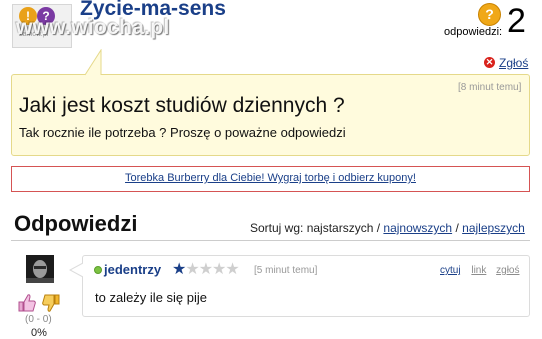 Image resolution: width=542 pixels, height=339 pixels. I want to click on section-divider, so click(270, 240).